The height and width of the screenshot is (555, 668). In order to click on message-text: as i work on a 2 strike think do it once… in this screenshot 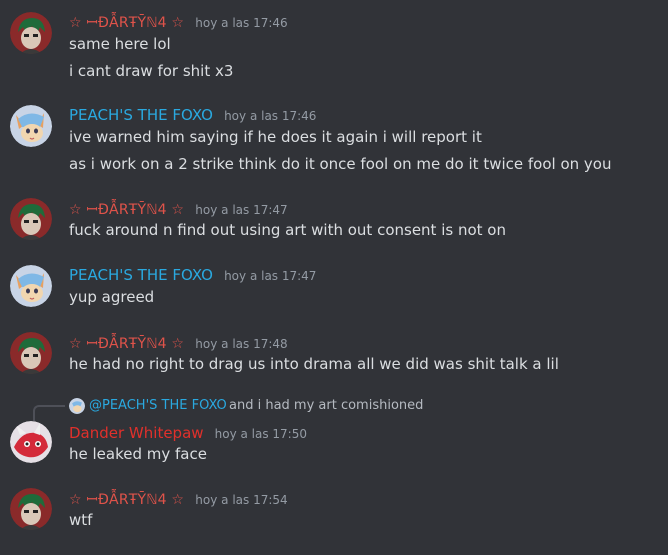, I will do `click(340, 164)`.